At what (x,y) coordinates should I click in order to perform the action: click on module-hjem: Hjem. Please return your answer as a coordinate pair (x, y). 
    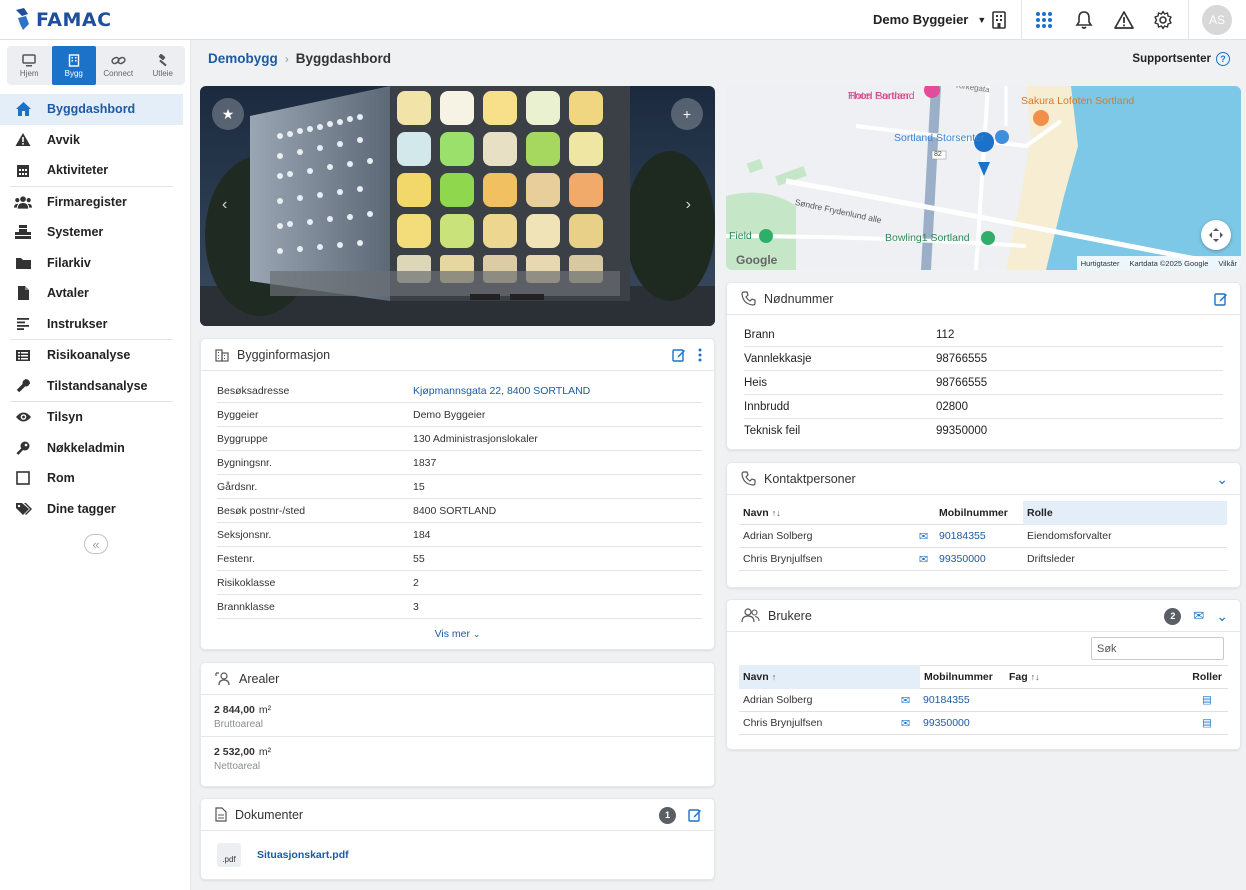
    Looking at the image, I should click on (29, 65).